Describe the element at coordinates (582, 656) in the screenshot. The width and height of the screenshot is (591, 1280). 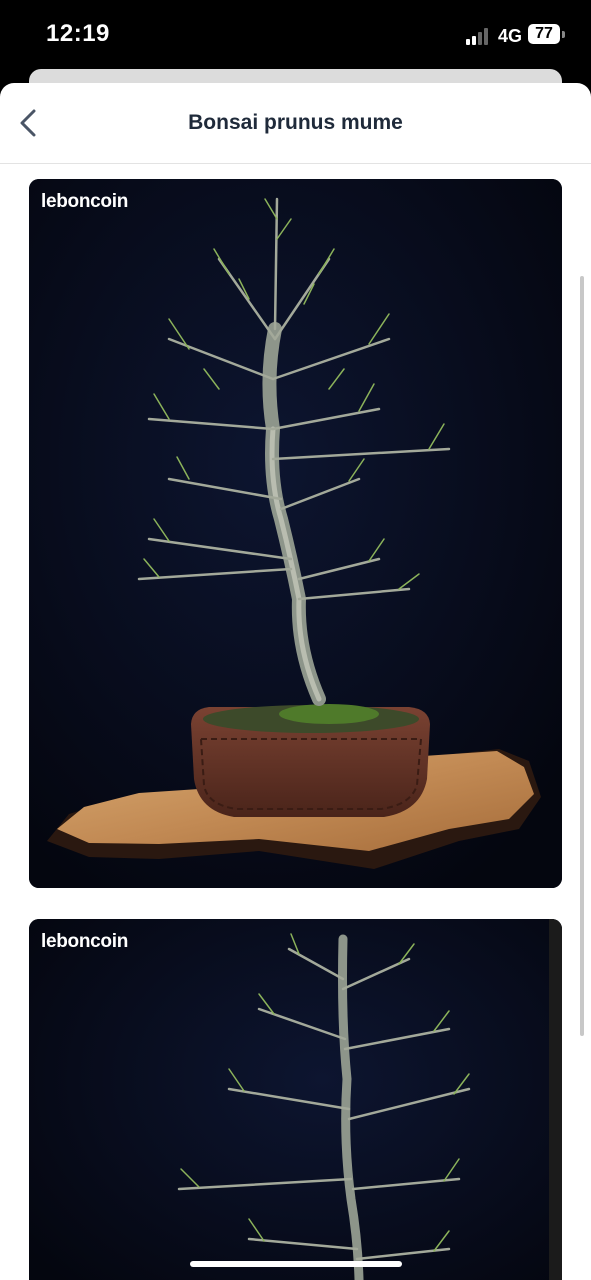
I see `scrollbar` at that location.